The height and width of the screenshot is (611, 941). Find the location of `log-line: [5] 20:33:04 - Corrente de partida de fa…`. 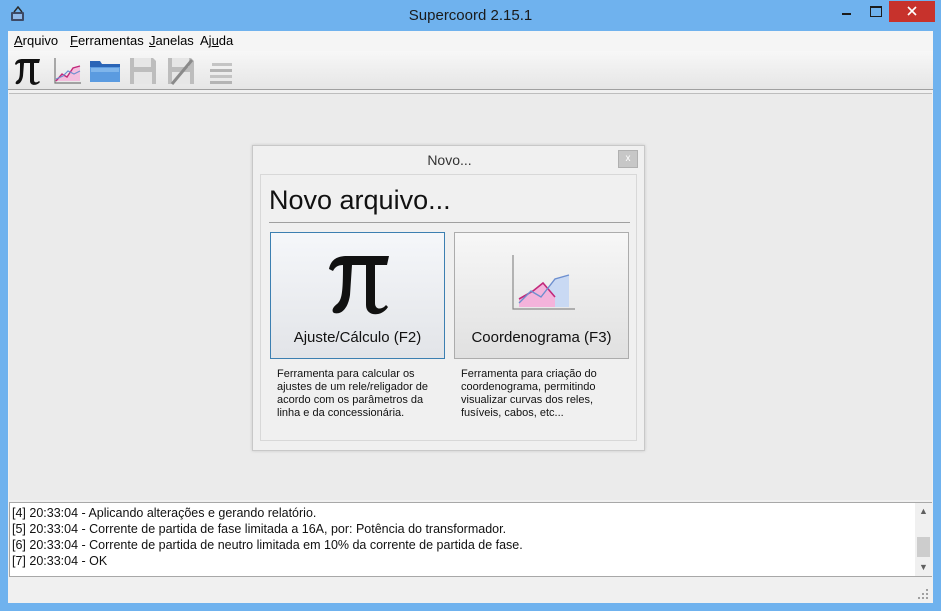

log-line: [5] 20:33:04 - Corrente de partida de fa… is located at coordinates (259, 529).